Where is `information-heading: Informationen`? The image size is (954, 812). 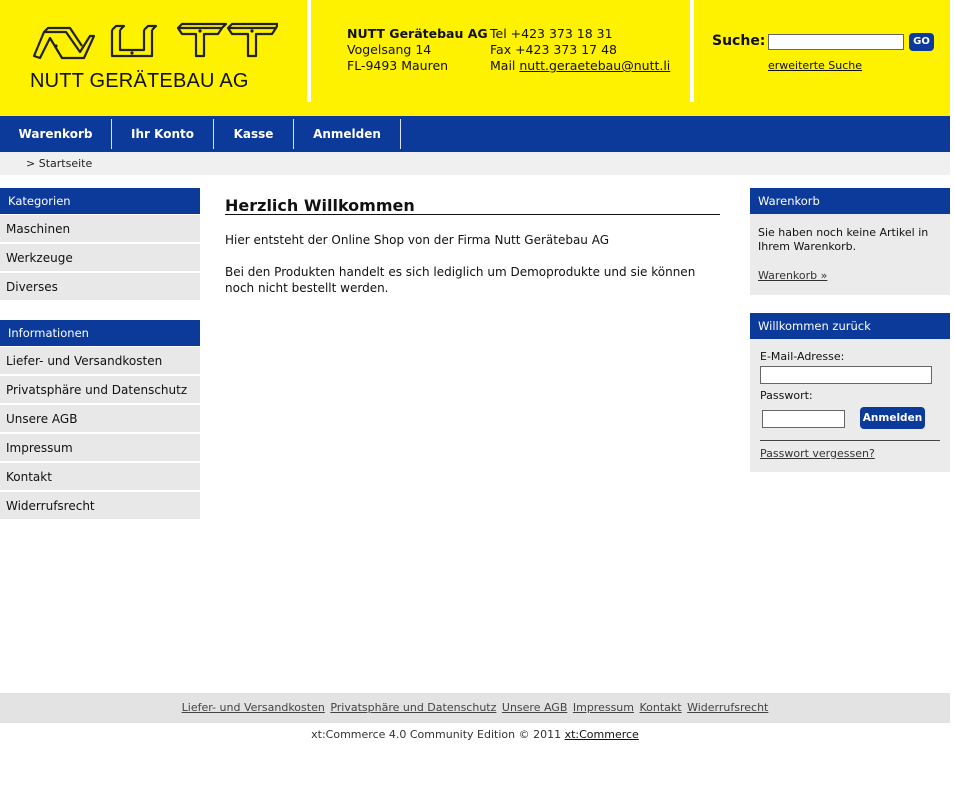 information-heading: Informationen is located at coordinates (100, 333).